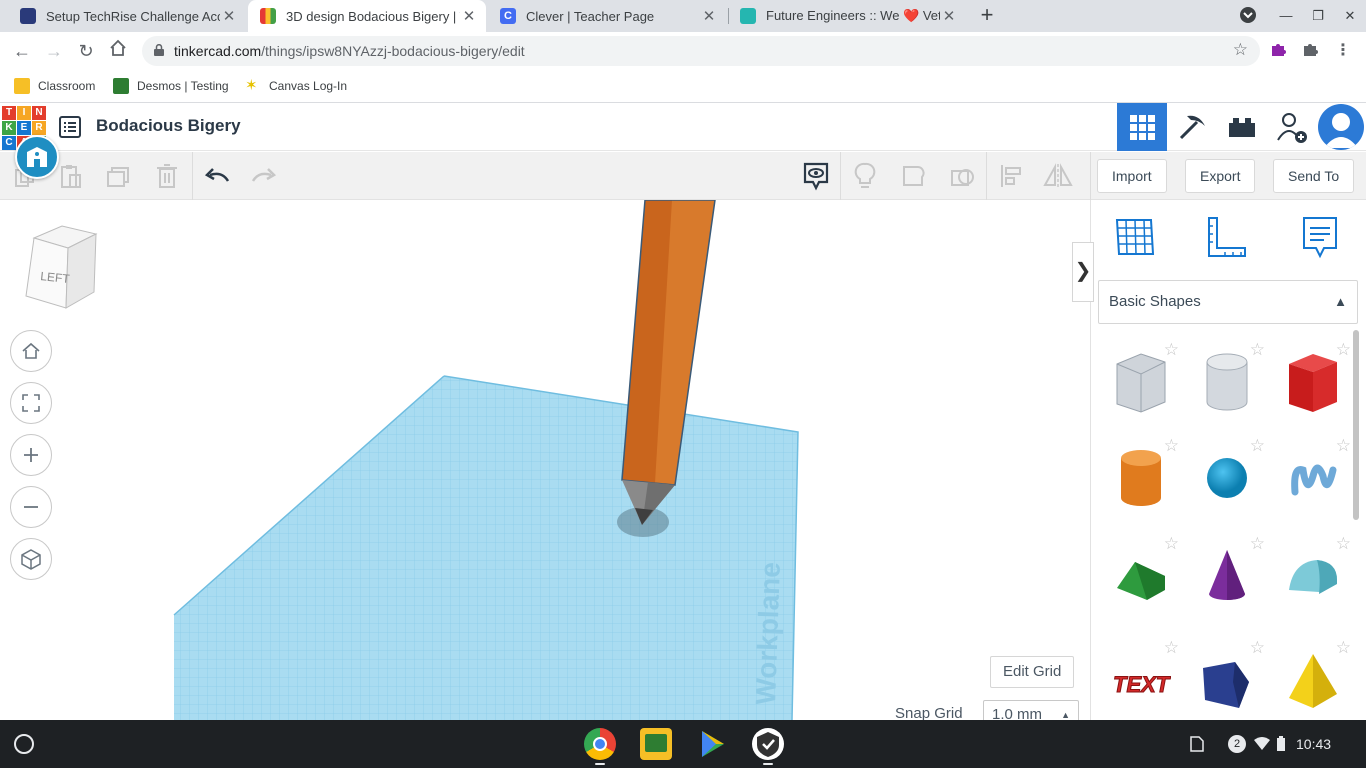 This screenshot has width=1366, height=768. What do you see at coordinates (1314, 384) in the screenshot?
I see `shape-box: ☆` at bounding box center [1314, 384].